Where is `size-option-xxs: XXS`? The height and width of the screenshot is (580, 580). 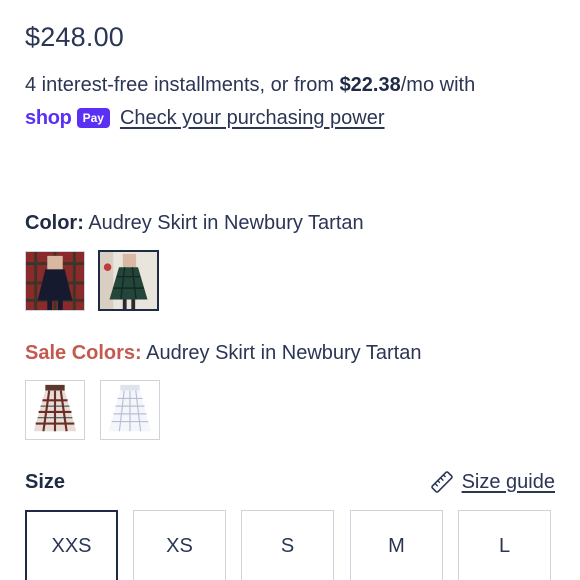
size-option-xxs: XXS is located at coordinates (71, 545).